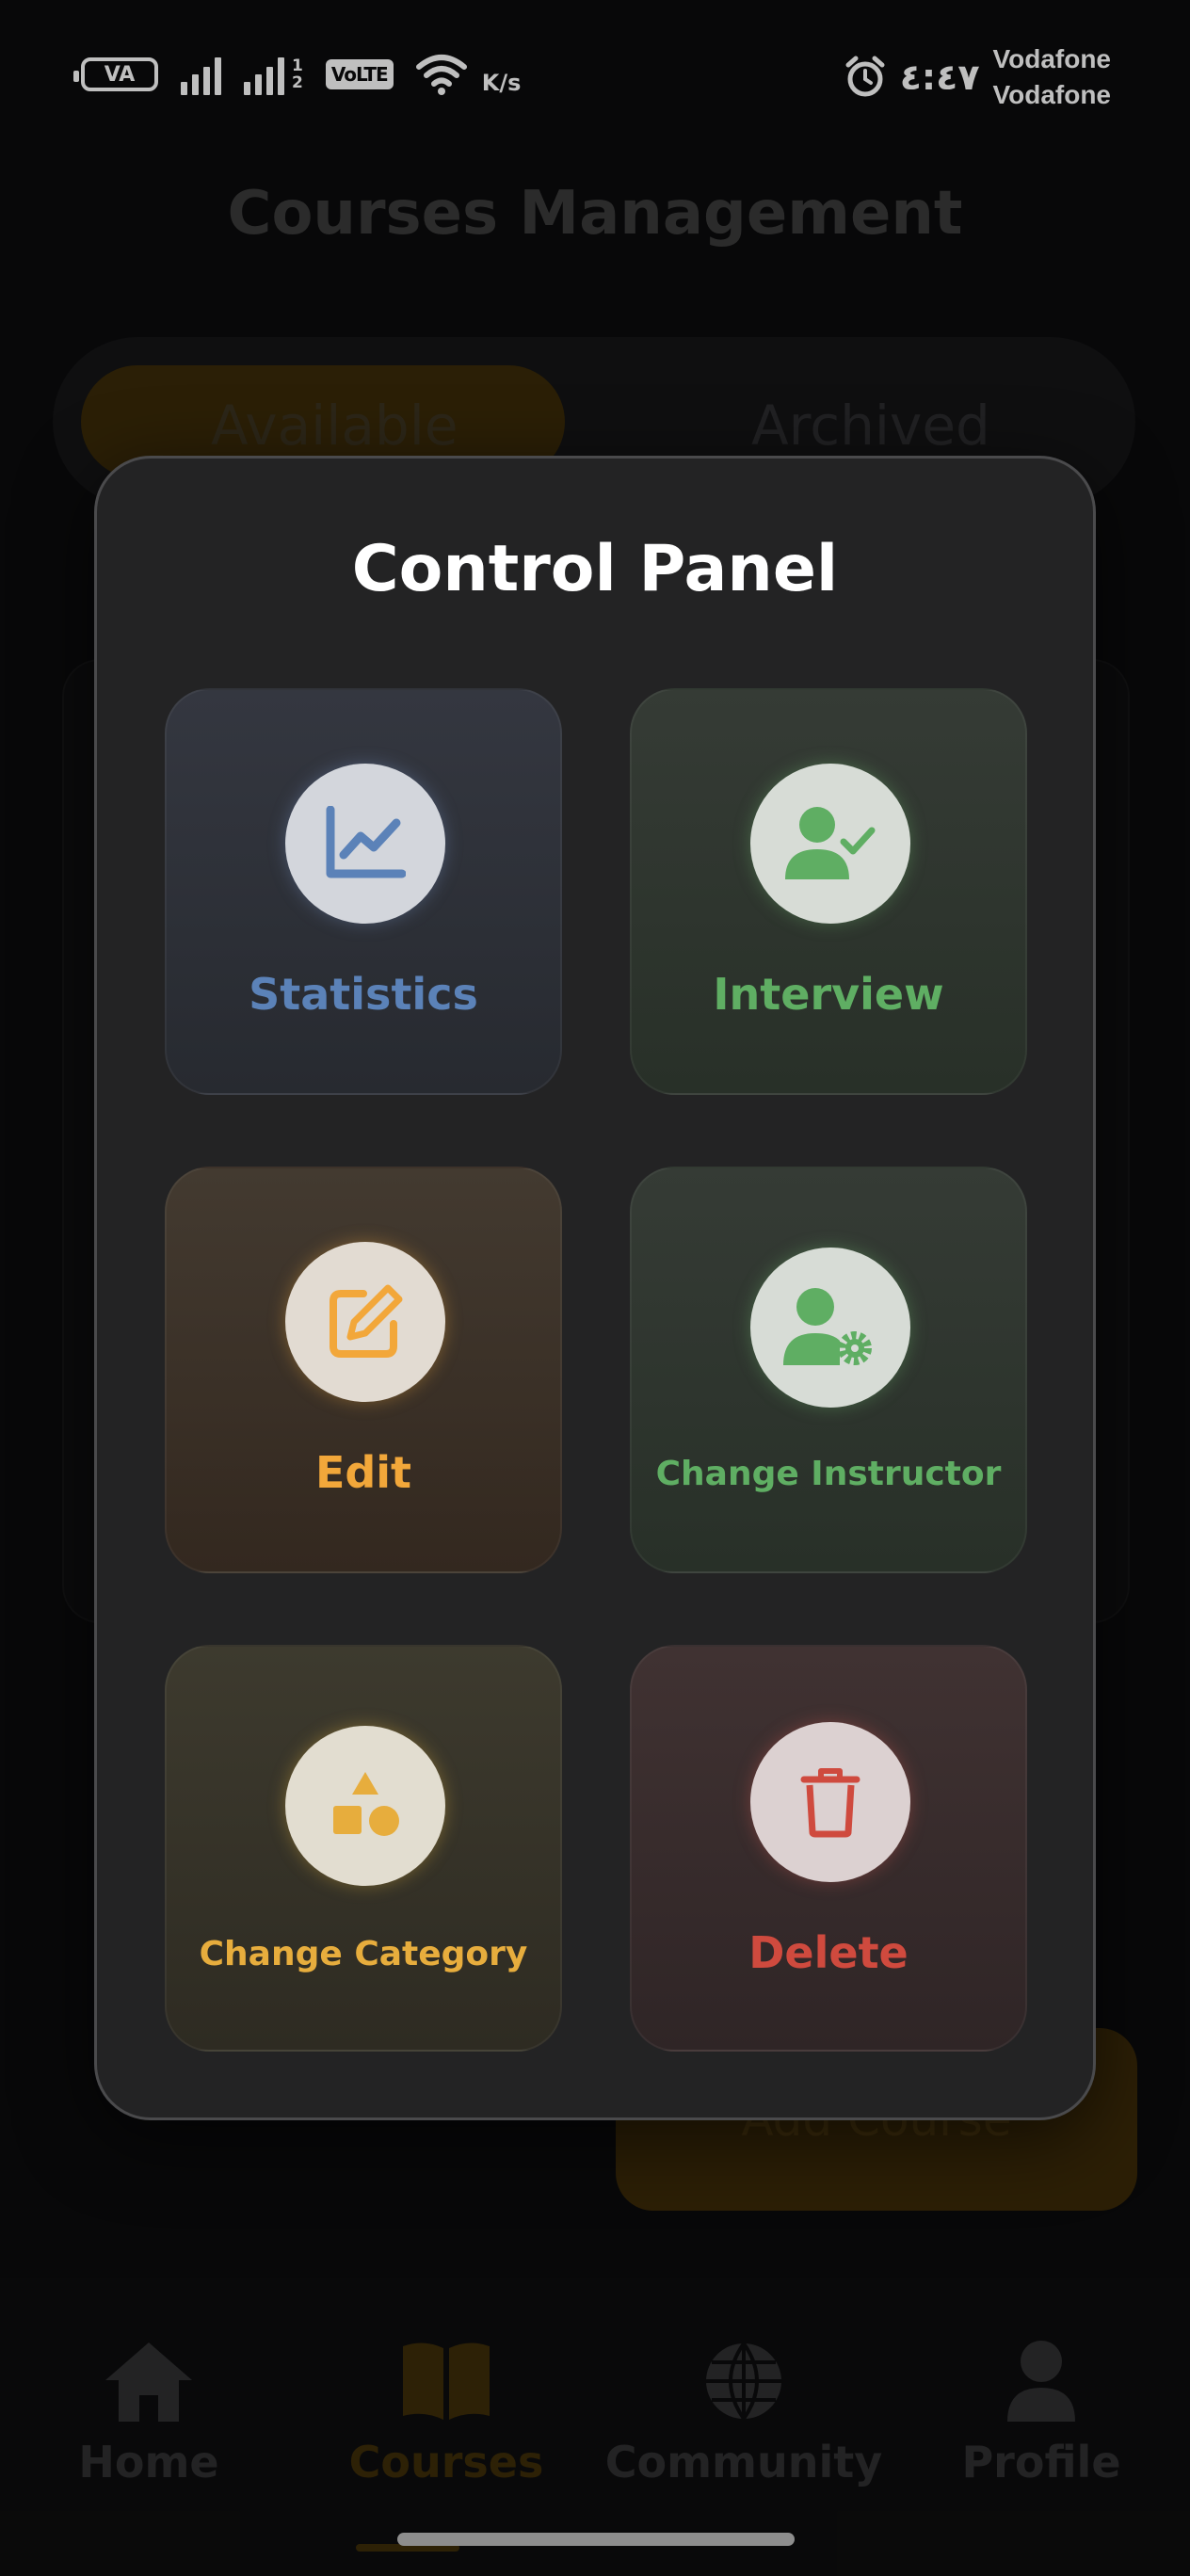 The image size is (1190, 2576). Describe the element at coordinates (363, 994) in the screenshot. I see `statistics-label: Statistics` at that location.